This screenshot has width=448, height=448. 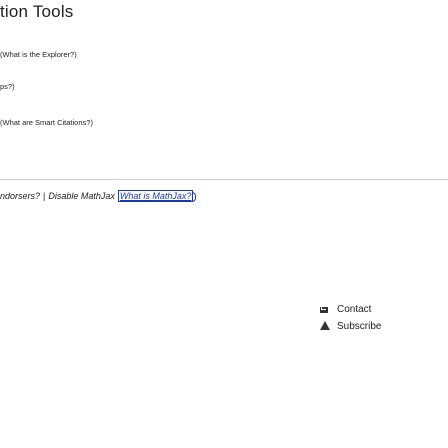 What do you see at coordinates (81, 196) in the screenshot?
I see `disable-mathjax-link: Disable MathJax` at bounding box center [81, 196].